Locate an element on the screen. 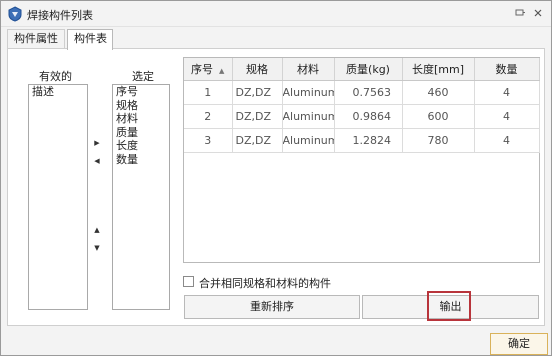 Image resolution: width=552 pixels, height=356 pixels. table-row: 3 DZ,DZ Aluminum 1.2824 780 4 is located at coordinates (362, 140).